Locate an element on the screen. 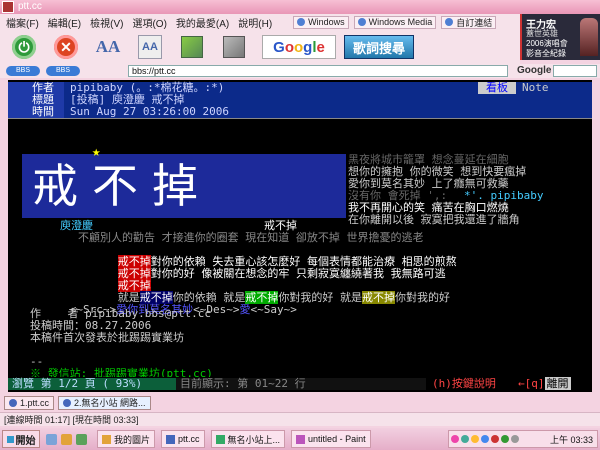 The width and height of the screenshot is (600, 450). lyric-lower-5: 就是戒不掉你的依賴 就是戒不掉你對我的好 就是戒不掉你對我的好 is located at coordinates (283, 297).